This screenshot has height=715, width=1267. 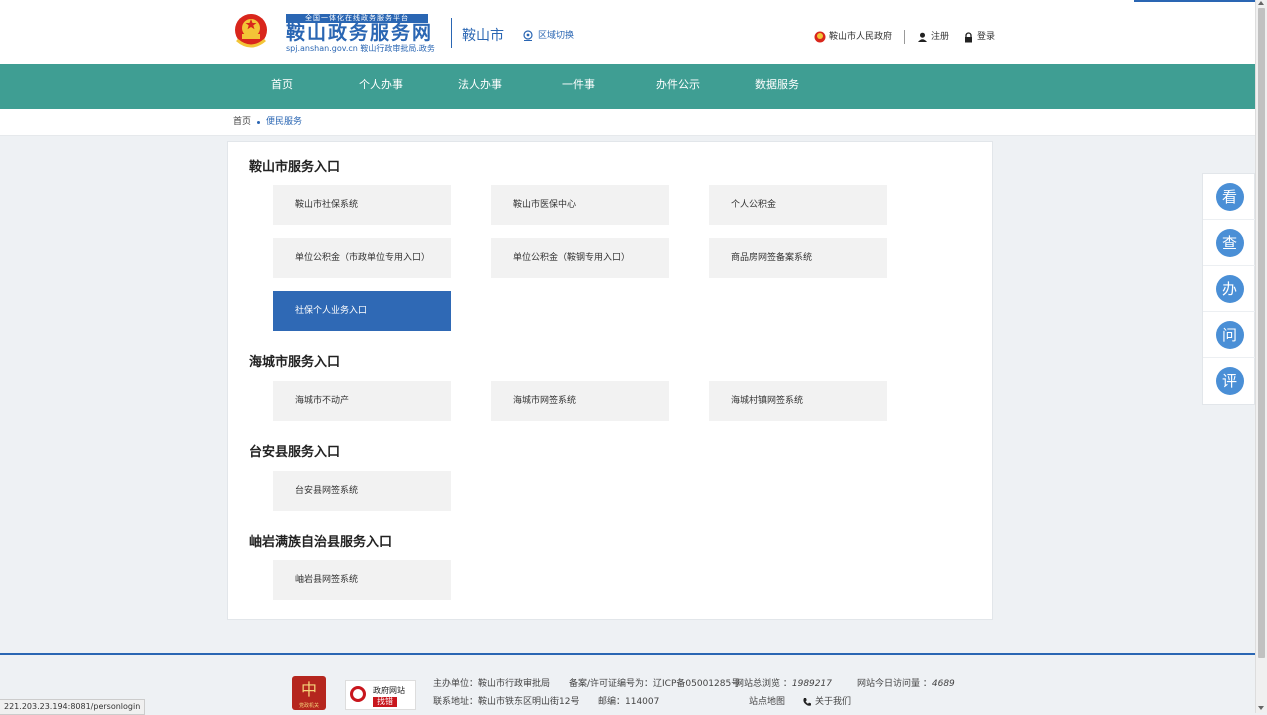 I want to click on gov-link: 鞍山市人民政府, so click(x=853, y=37).